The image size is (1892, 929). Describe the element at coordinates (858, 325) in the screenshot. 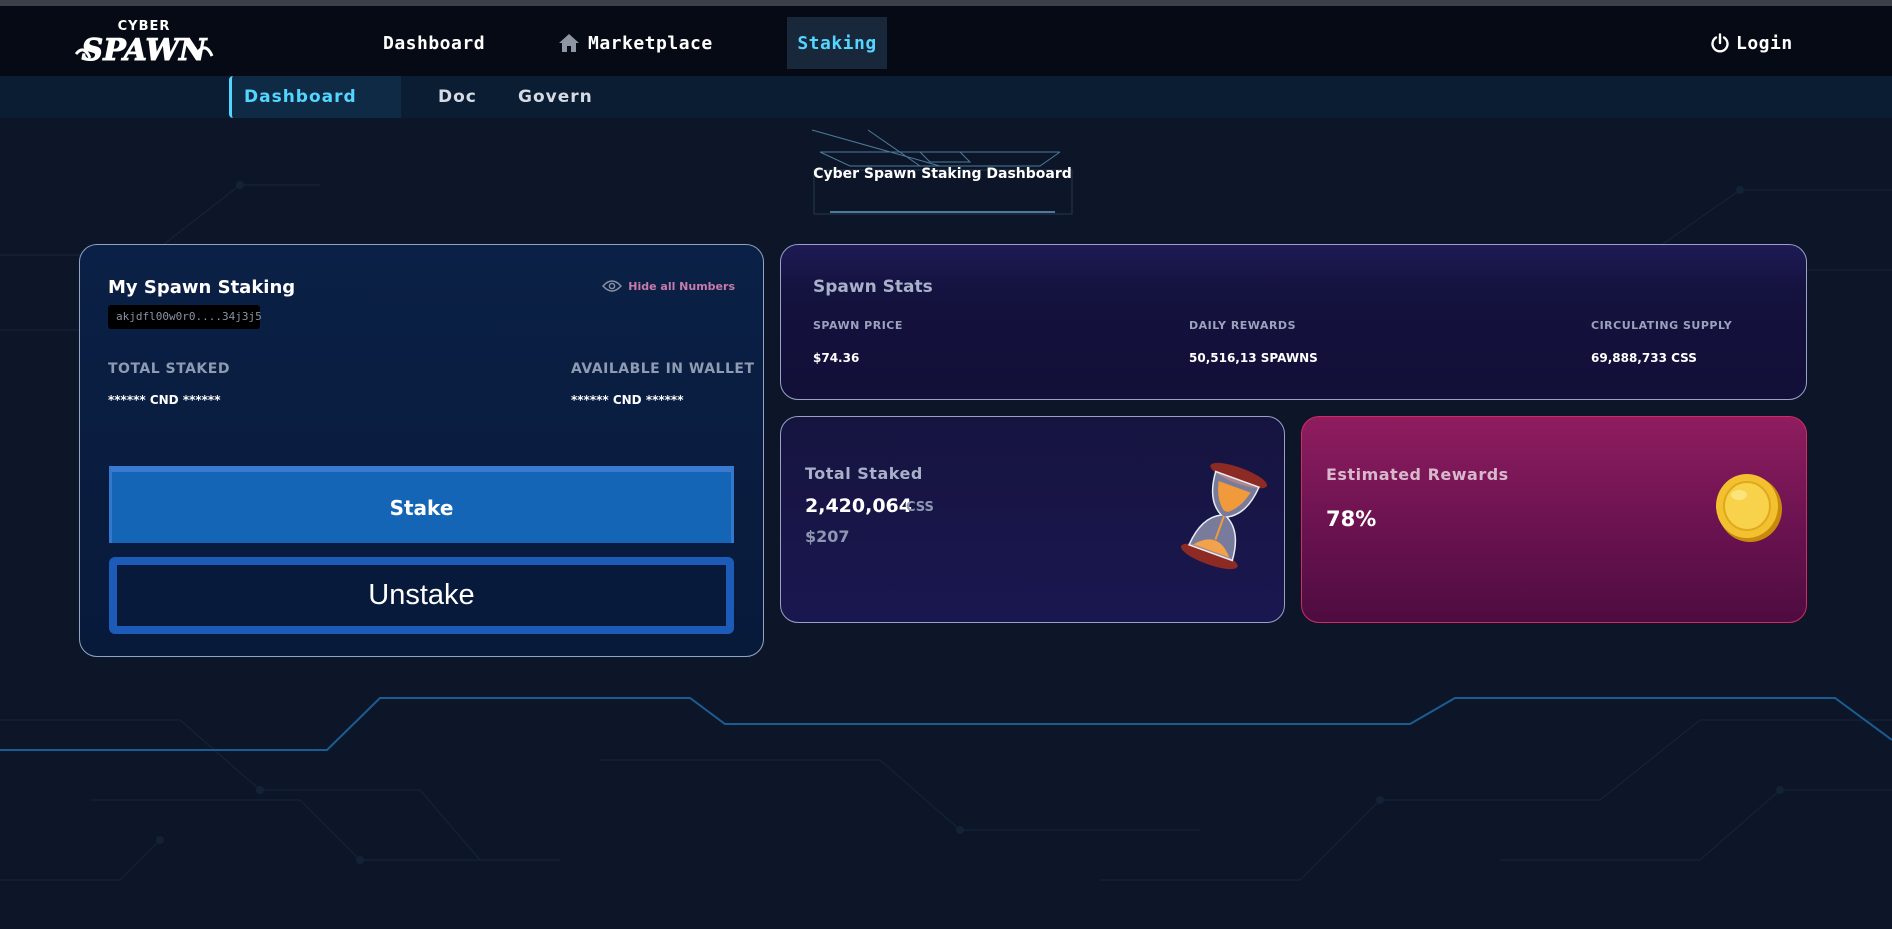

I see `spawn-price-label: SPAWN PRICE` at that location.